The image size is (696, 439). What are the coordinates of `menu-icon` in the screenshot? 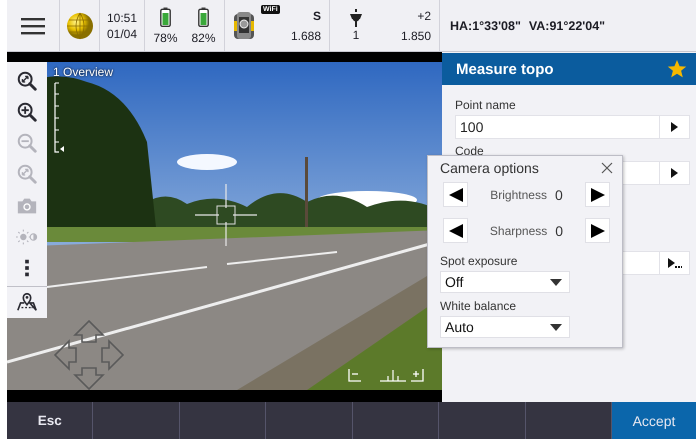 It's located at (33, 25).